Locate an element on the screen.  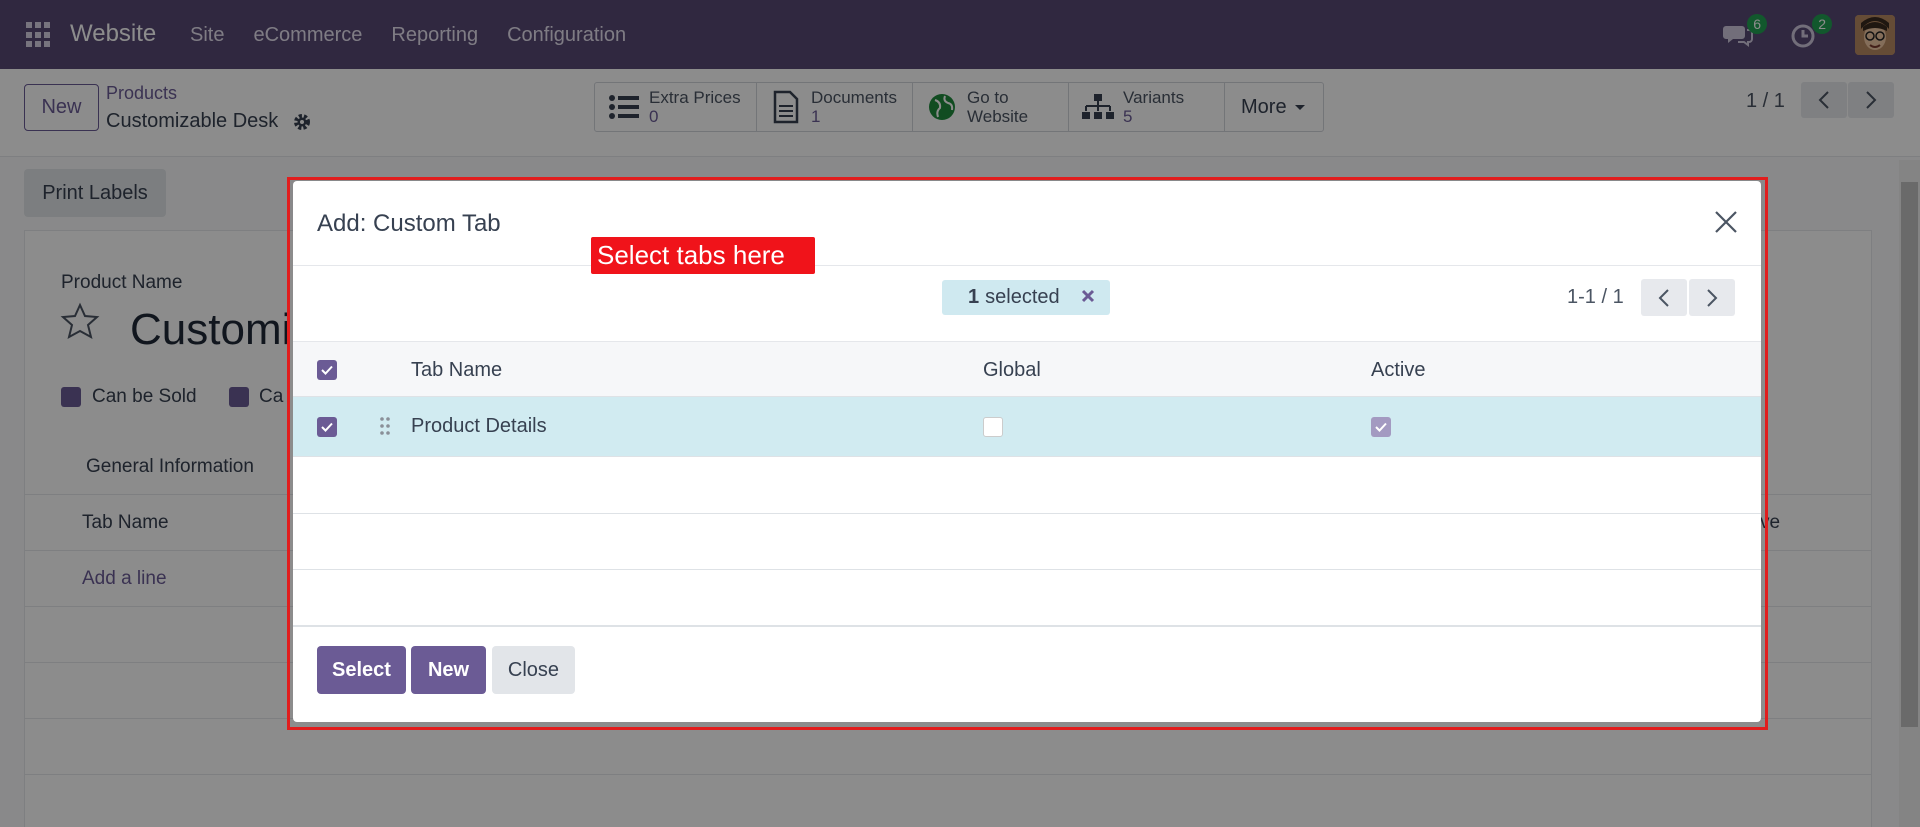
close-icon is located at coordinates (1726, 222).